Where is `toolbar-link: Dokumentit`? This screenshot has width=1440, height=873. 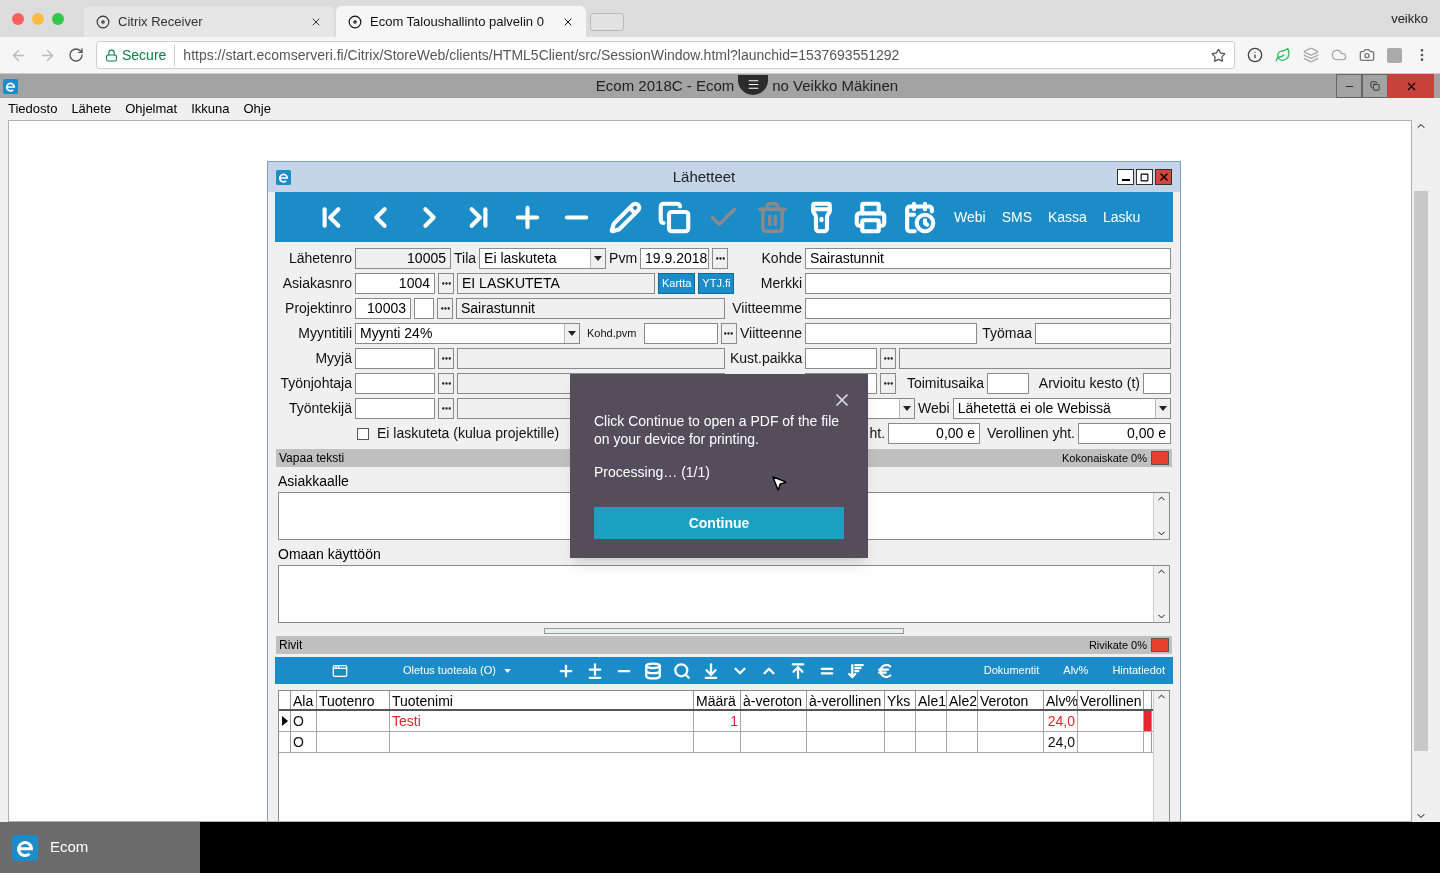
toolbar-link: Dokumentit is located at coordinates (1011, 670).